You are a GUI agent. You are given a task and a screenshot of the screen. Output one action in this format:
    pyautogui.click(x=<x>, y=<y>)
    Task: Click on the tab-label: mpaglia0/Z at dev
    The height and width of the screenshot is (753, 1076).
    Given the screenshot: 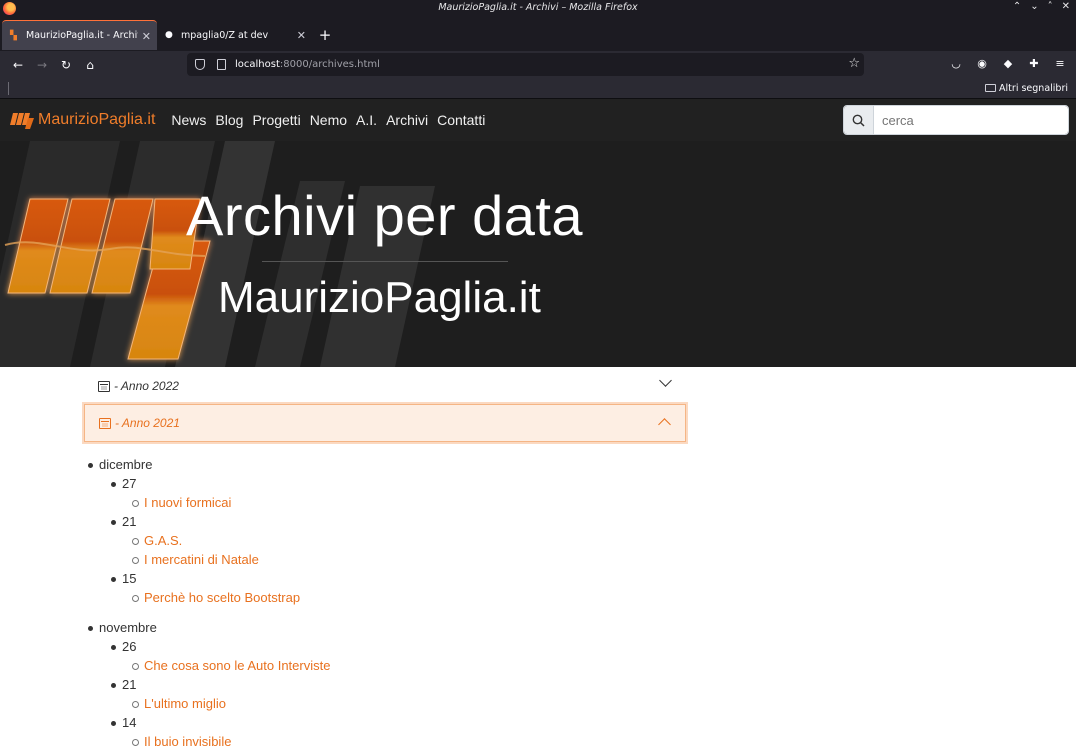 What is the action you would take?
    pyautogui.click(x=225, y=35)
    